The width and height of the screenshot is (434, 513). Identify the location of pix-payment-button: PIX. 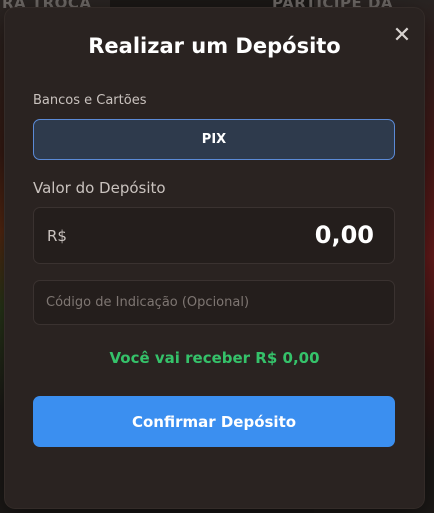
(214, 139).